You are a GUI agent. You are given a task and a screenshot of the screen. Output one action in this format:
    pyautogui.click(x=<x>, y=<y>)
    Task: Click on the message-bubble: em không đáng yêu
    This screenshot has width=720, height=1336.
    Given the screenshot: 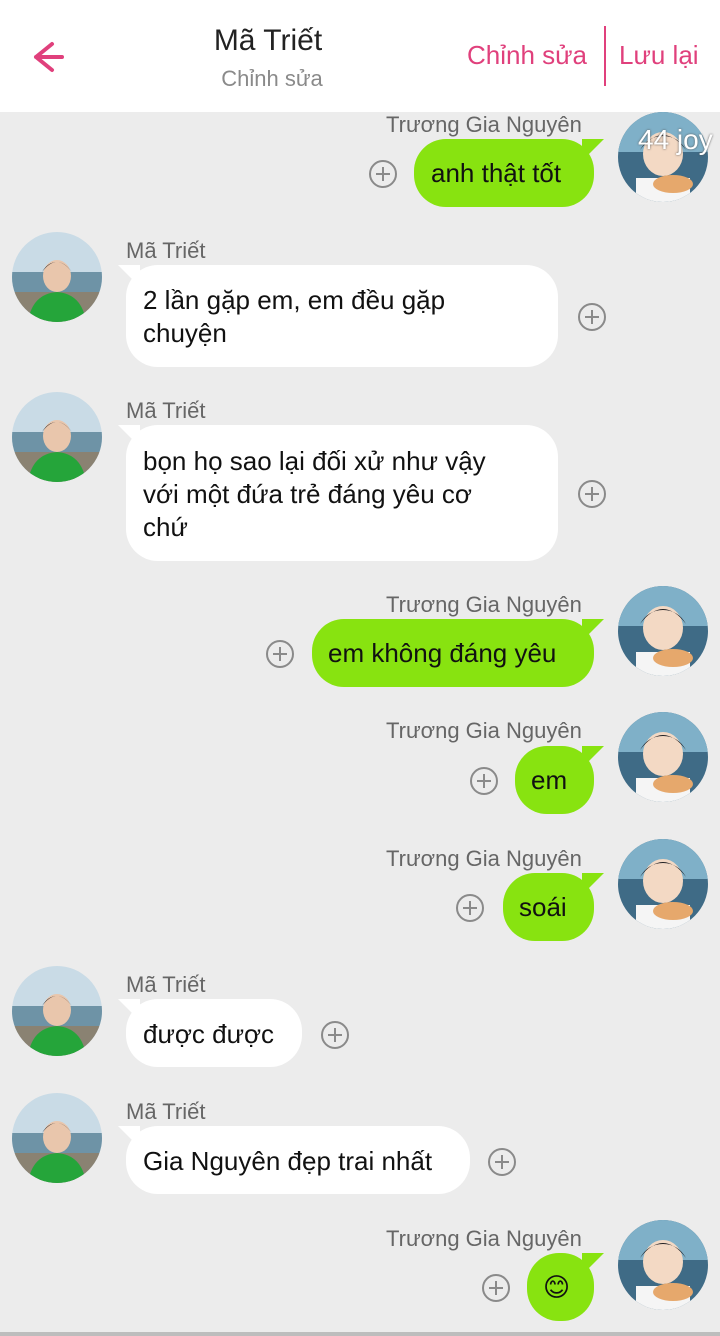 What is the action you would take?
    pyautogui.click(x=453, y=653)
    